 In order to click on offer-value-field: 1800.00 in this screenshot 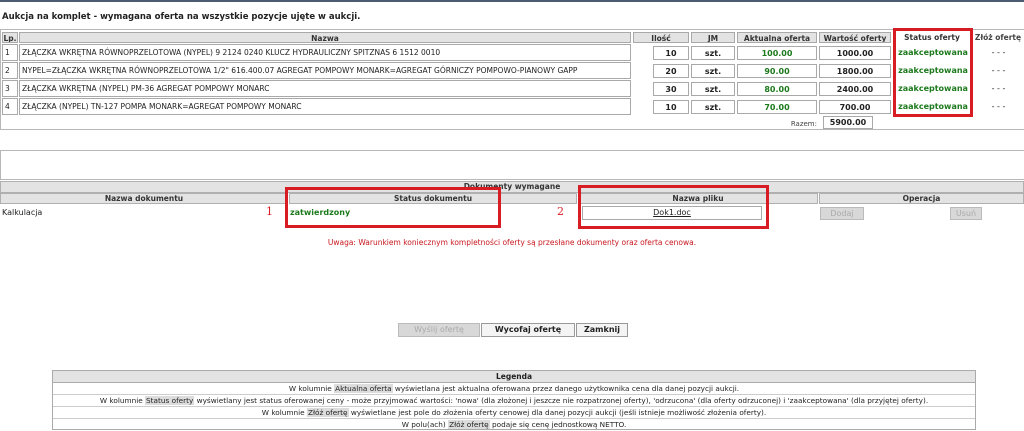, I will do `click(855, 71)`.